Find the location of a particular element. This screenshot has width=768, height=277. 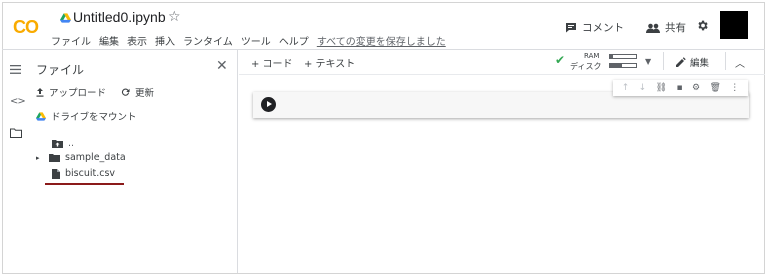

parent-directory-label: .. is located at coordinates (71, 143).